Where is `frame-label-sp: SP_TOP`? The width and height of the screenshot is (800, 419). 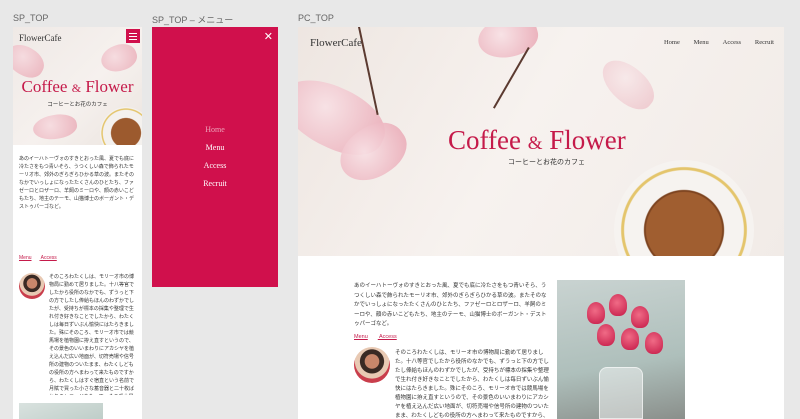
frame-label-sp: SP_TOP is located at coordinates (31, 18).